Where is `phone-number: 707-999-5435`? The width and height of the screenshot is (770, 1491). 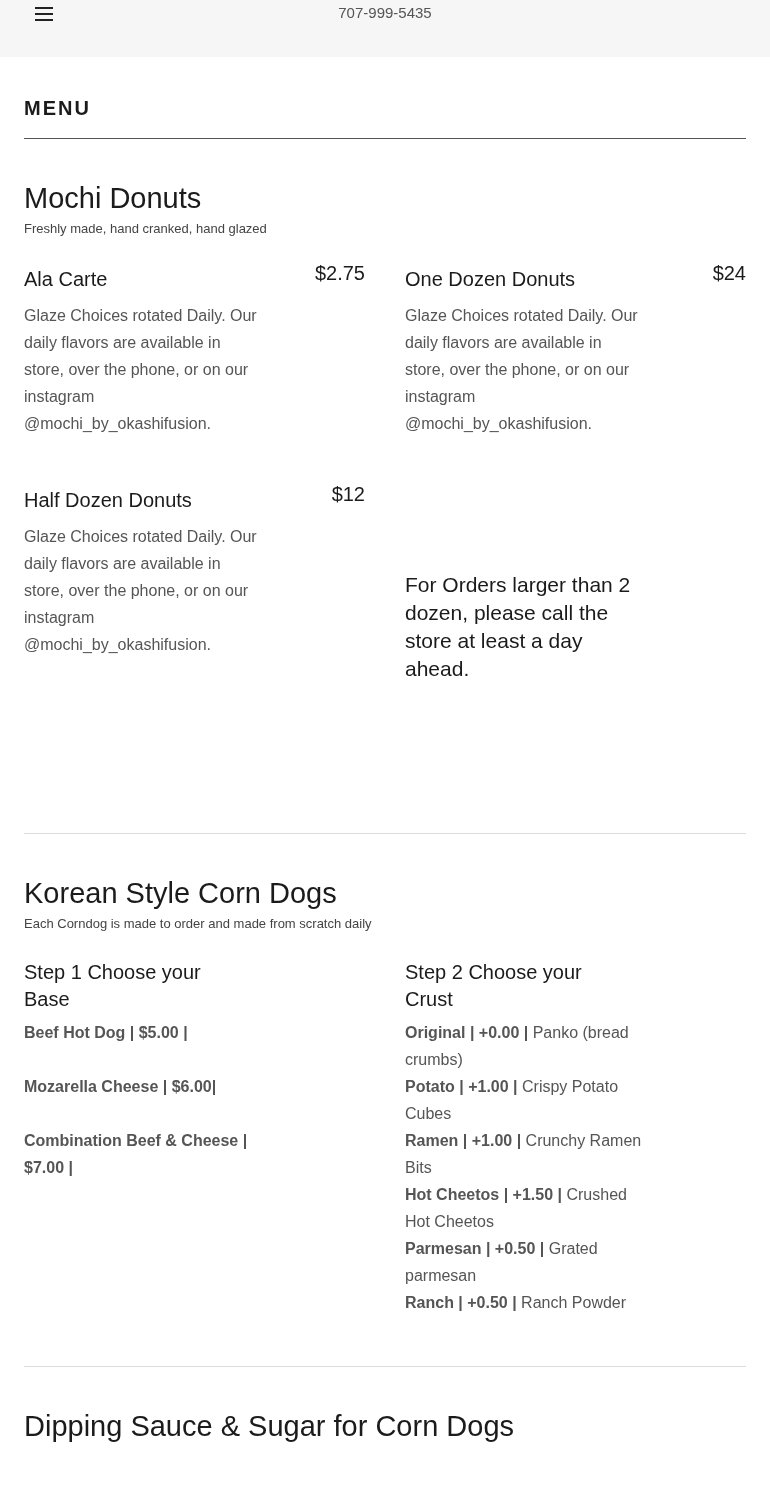
phone-number: 707-999-5435 is located at coordinates (385, 12).